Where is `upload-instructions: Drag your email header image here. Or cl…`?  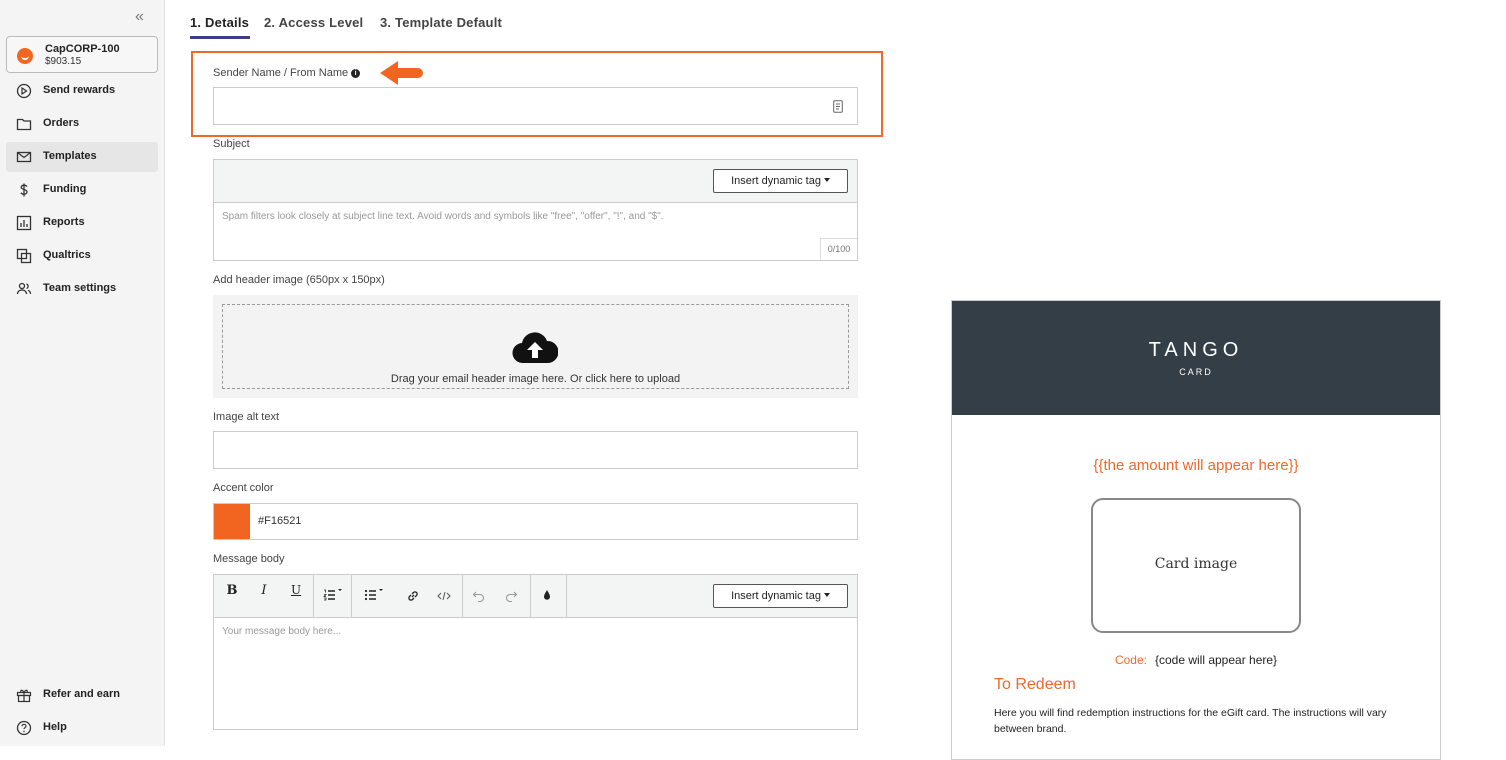 upload-instructions: Drag your email header image here. Or cl… is located at coordinates (535, 379).